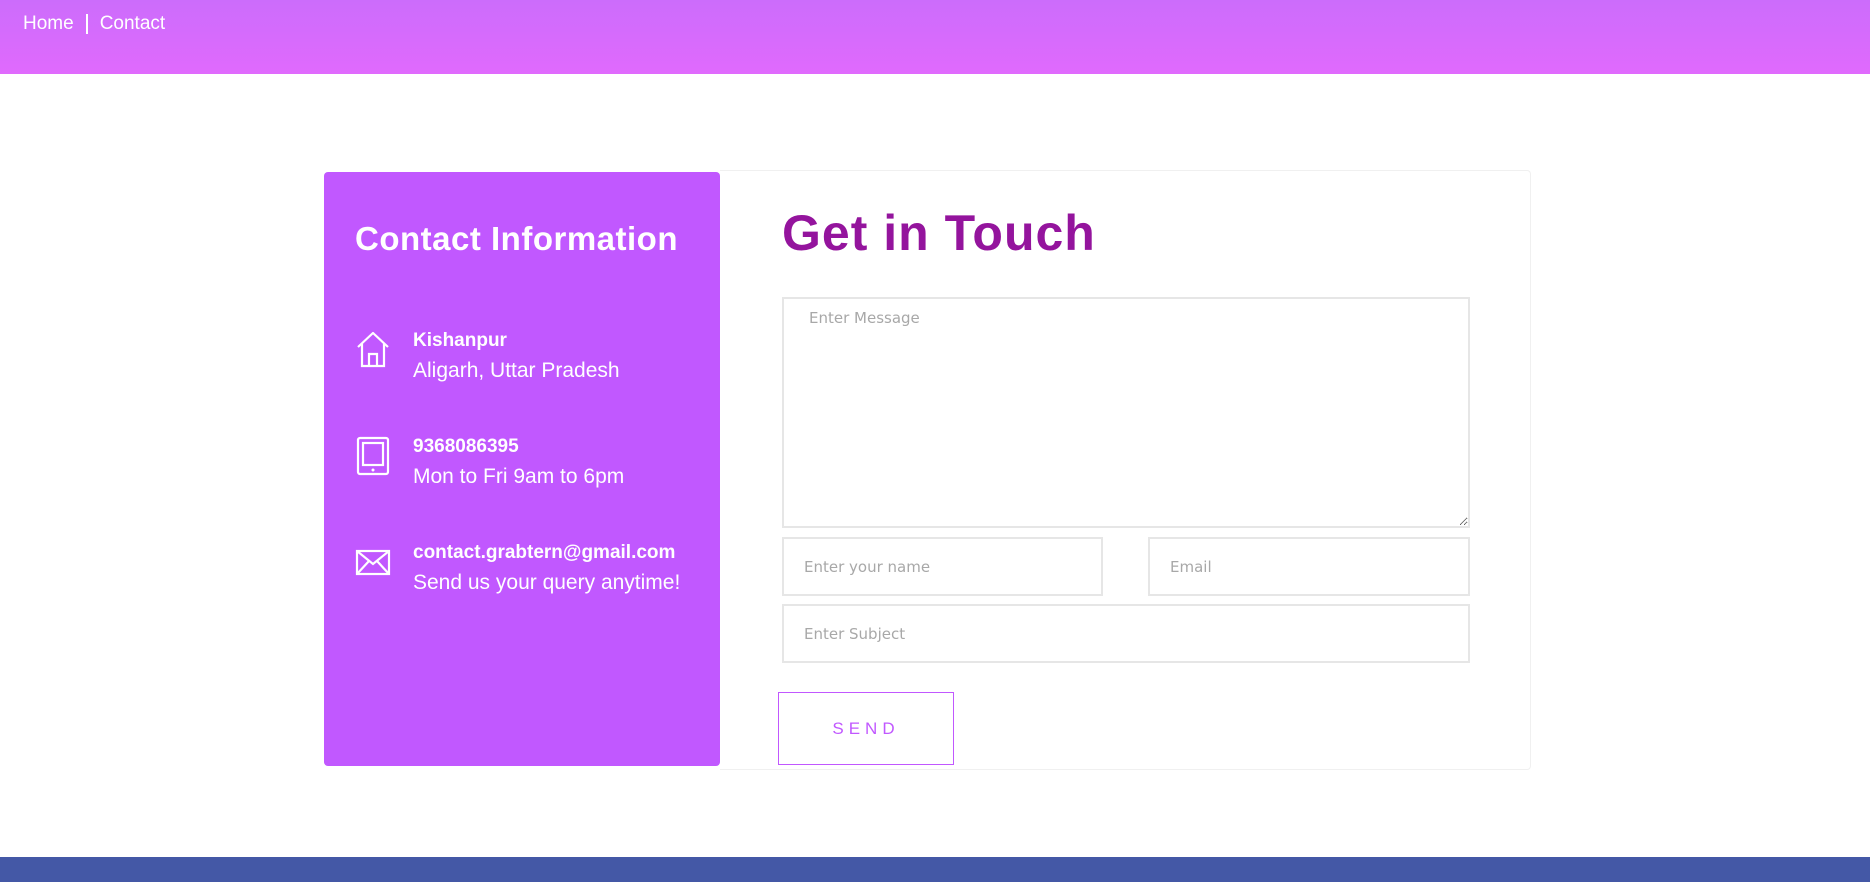 This screenshot has height=882, width=1870. Describe the element at coordinates (489, 464) in the screenshot. I see `phone-item: 9368086395 Mon to Fri 9am to 6pm` at that location.